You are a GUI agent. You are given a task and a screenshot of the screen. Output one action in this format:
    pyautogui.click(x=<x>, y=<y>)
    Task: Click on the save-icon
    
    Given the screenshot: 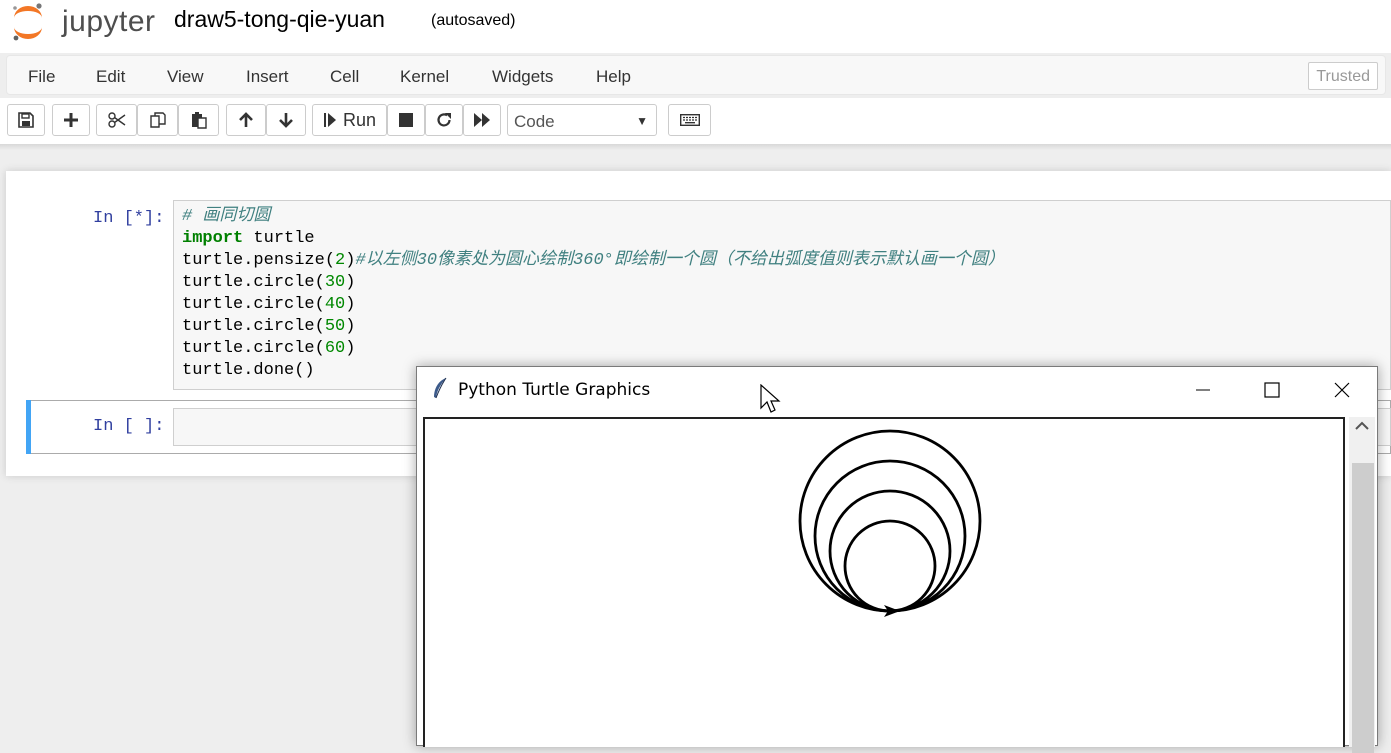 What is the action you would take?
    pyautogui.click(x=26, y=120)
    